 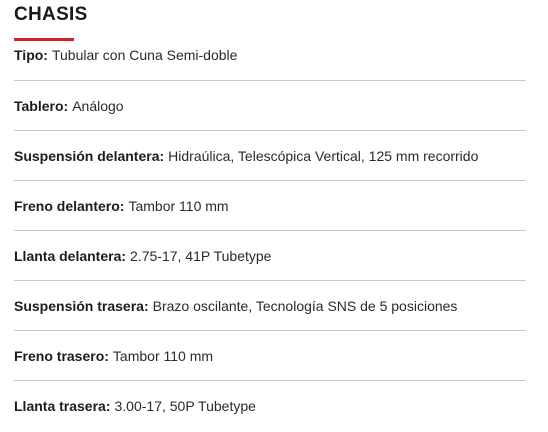 I want to click on spec-row-tipo: Tipo : Tubular con Cuna Semi-doble, so click(x=270, y=61).